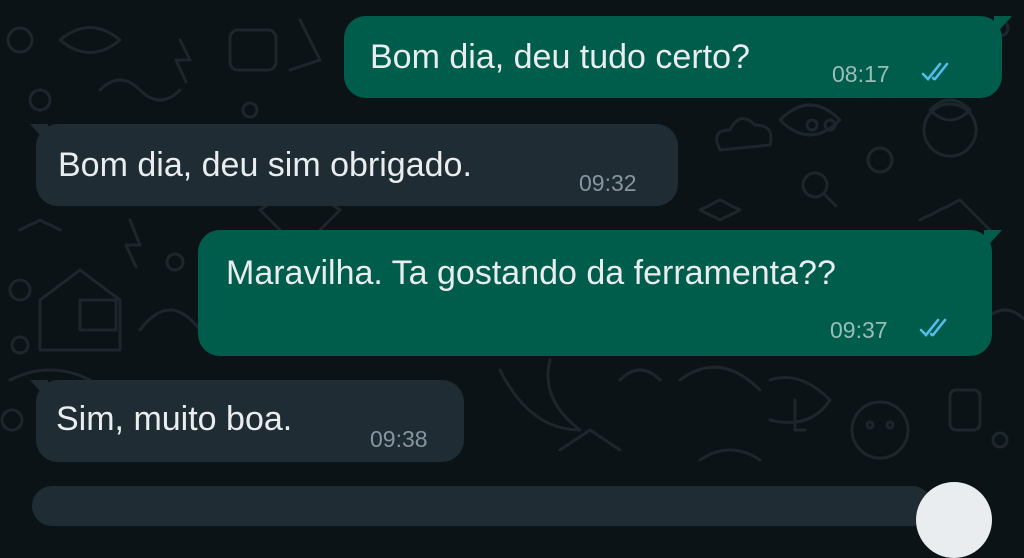 This screenshot has height=558, width=1024. Describe the element at coordinates (531, 273) in the screenshot. I see `message-text: Maravilha. Ta gostando da ferramenta??` at that location.